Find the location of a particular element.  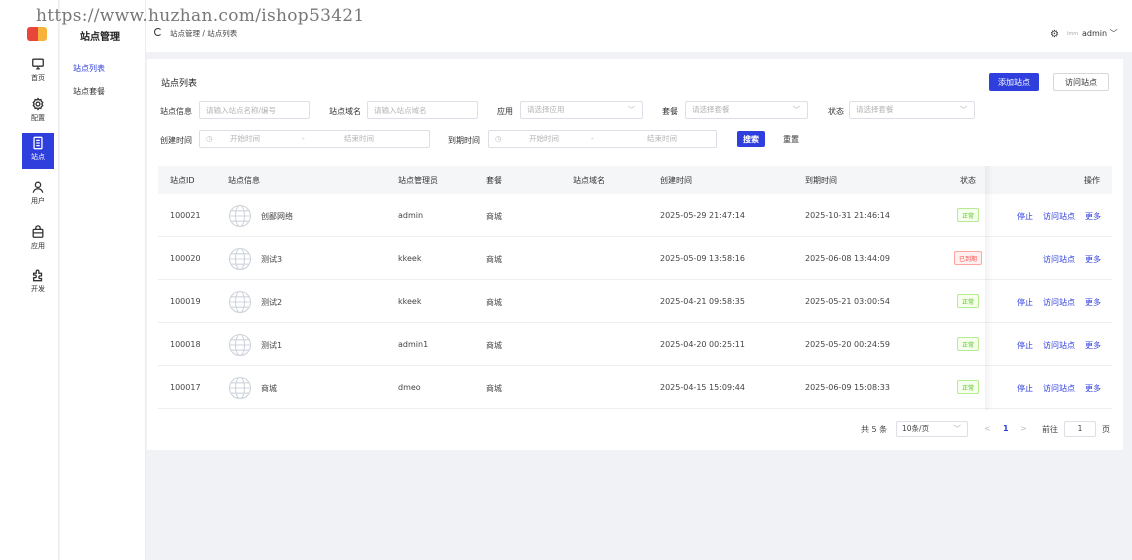

app-select-placeholder: 请选择应用 is located at coordinates (546, 109).